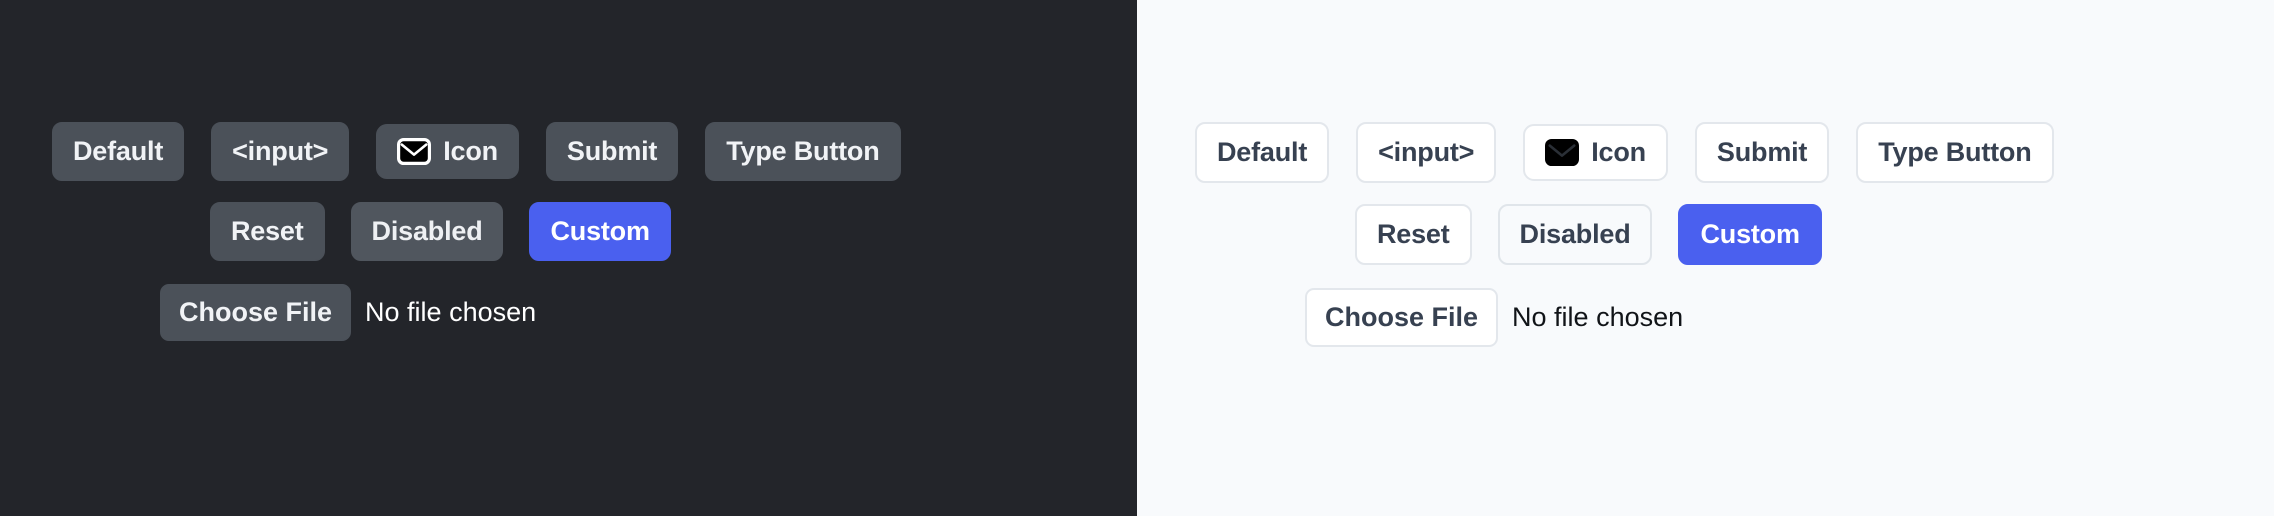 The width and height of the screenshot is (2274, 516). I want to click on dark-primary-buttons-row: Default <input> Icon Submit Type Button, so click(450, 151).